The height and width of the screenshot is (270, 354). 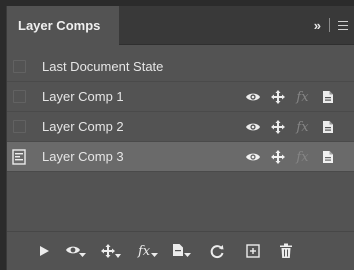 What do you see at coordinates (103, 66) in the screenshot?
I see `list-item-label: Last Document State` at bounding box center [103, 66].